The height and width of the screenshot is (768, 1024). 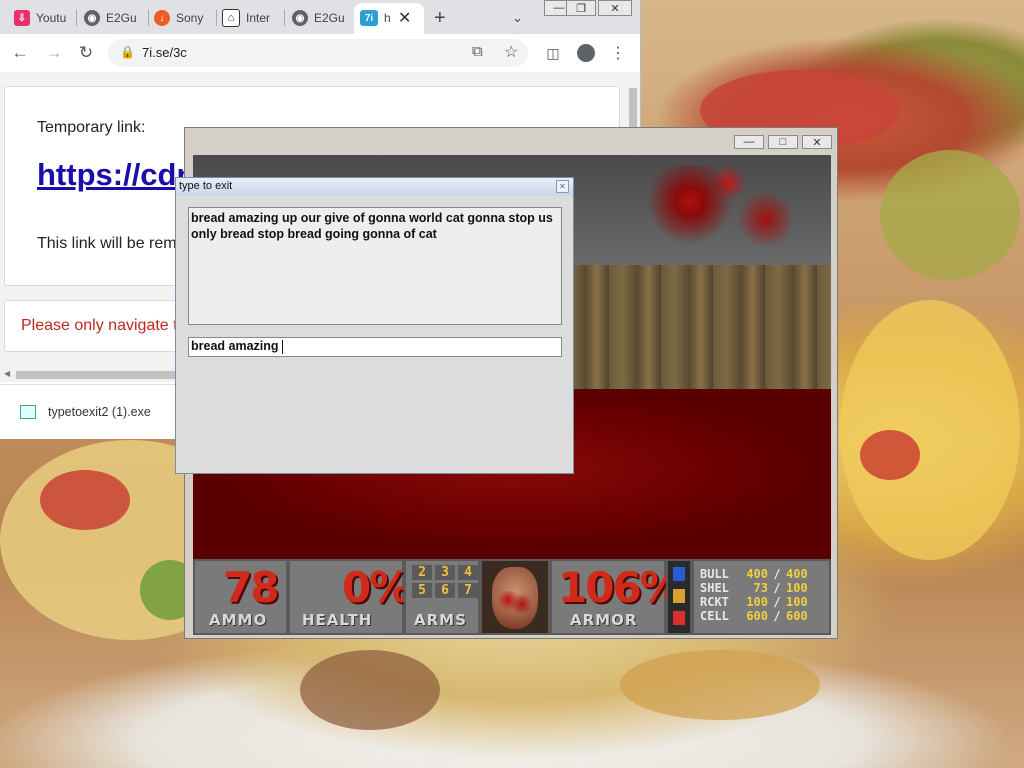 What do you see at coordinates (620, 587) in the screenshot?
I see `armor-value: 106%` at bounding box center [620, 587].